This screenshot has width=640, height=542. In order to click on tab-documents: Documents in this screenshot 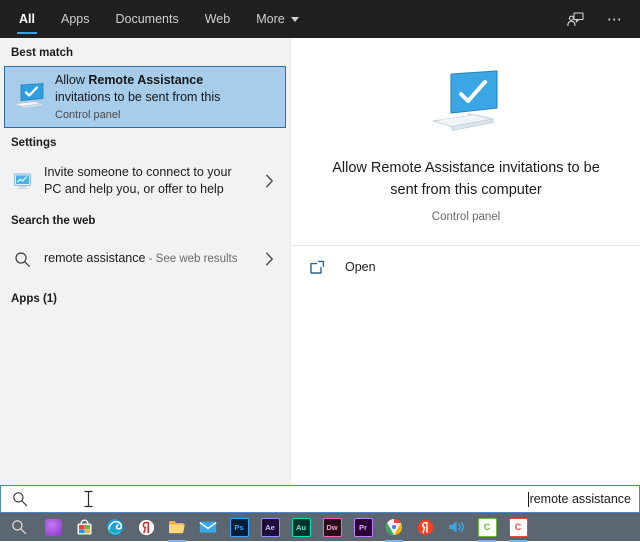, I will do `click(146, 19)`.